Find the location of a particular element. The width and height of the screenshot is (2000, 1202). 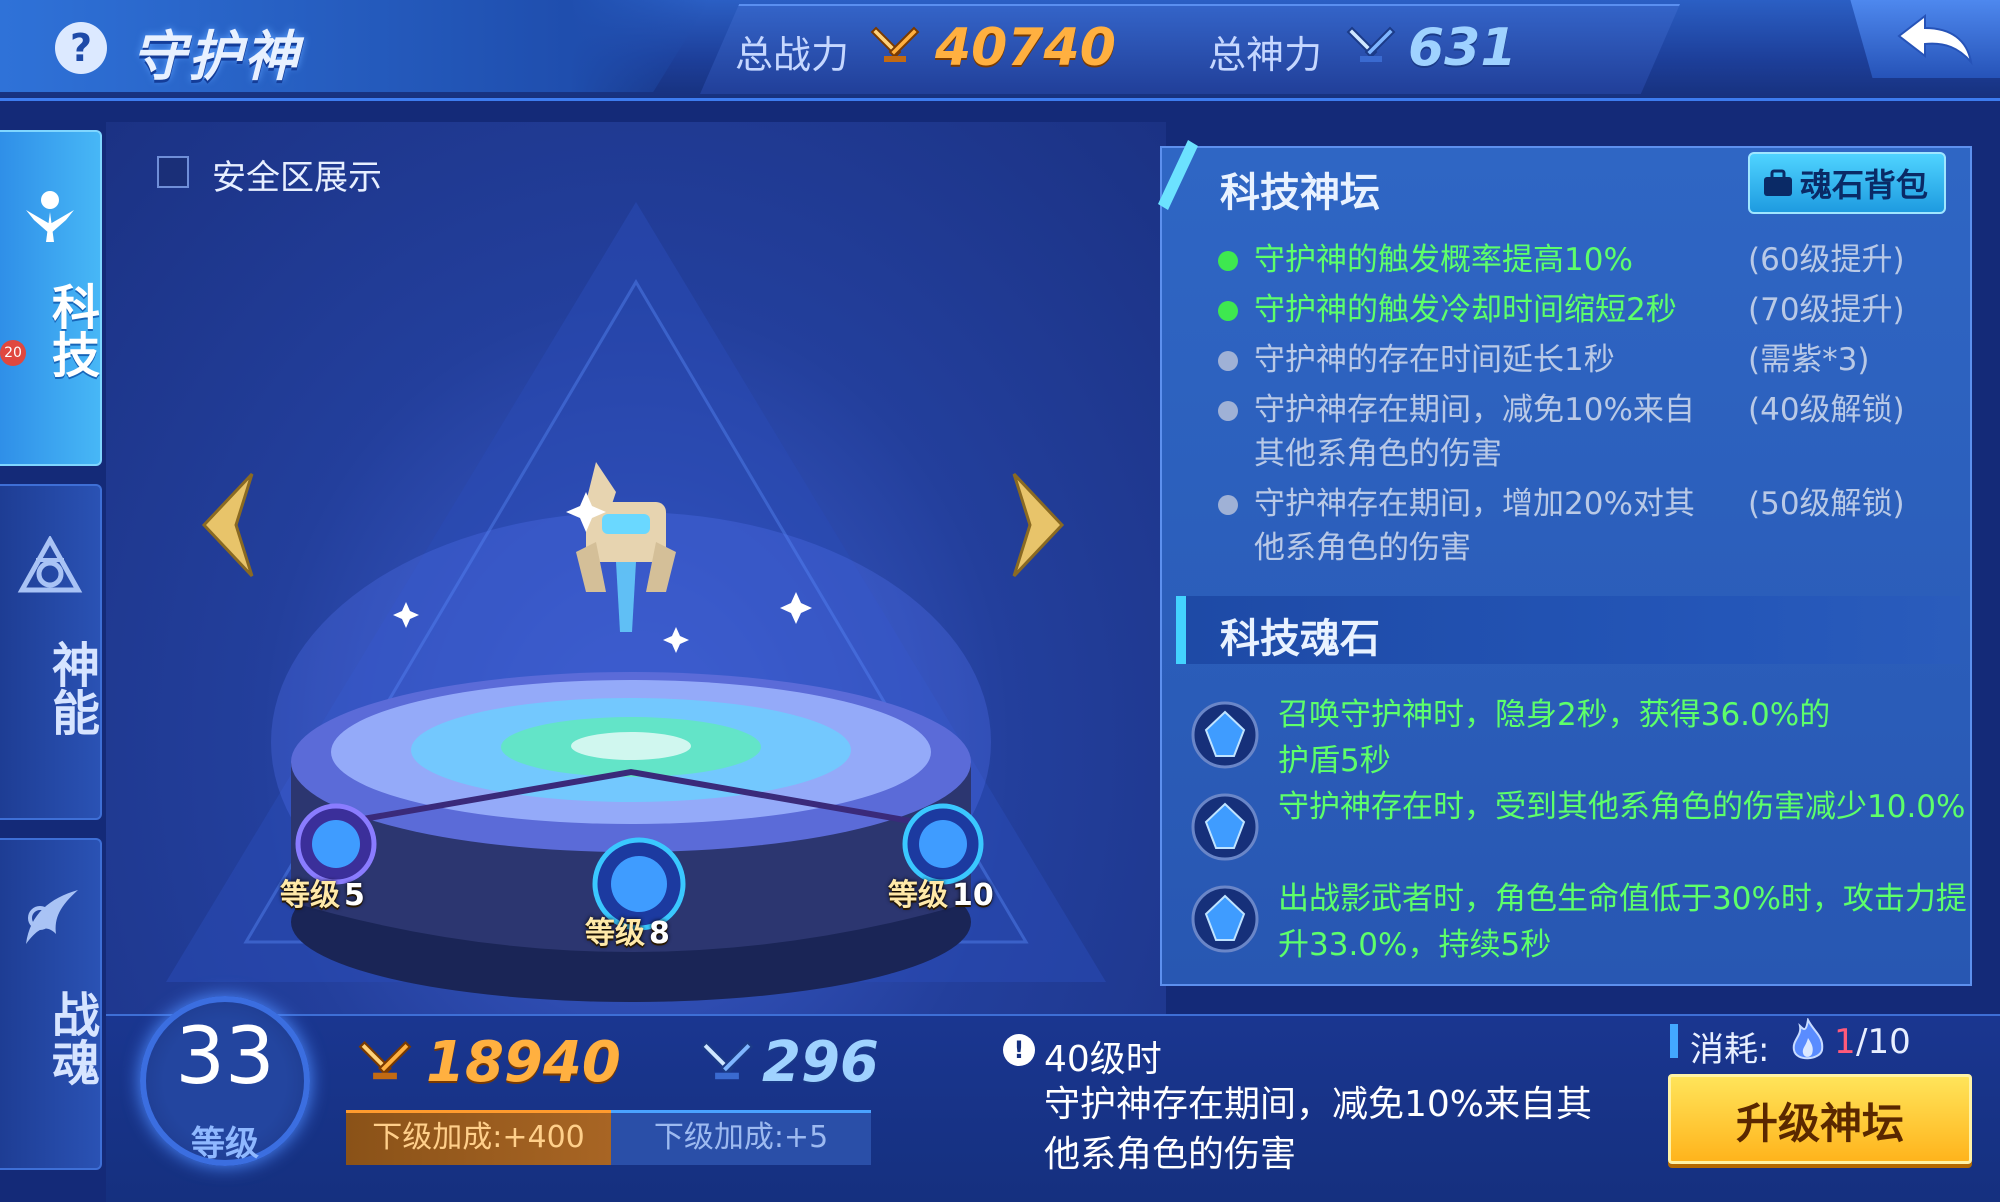

next-divine-bonus: 下级加成:+5 is located at coordinates (741, 1137).